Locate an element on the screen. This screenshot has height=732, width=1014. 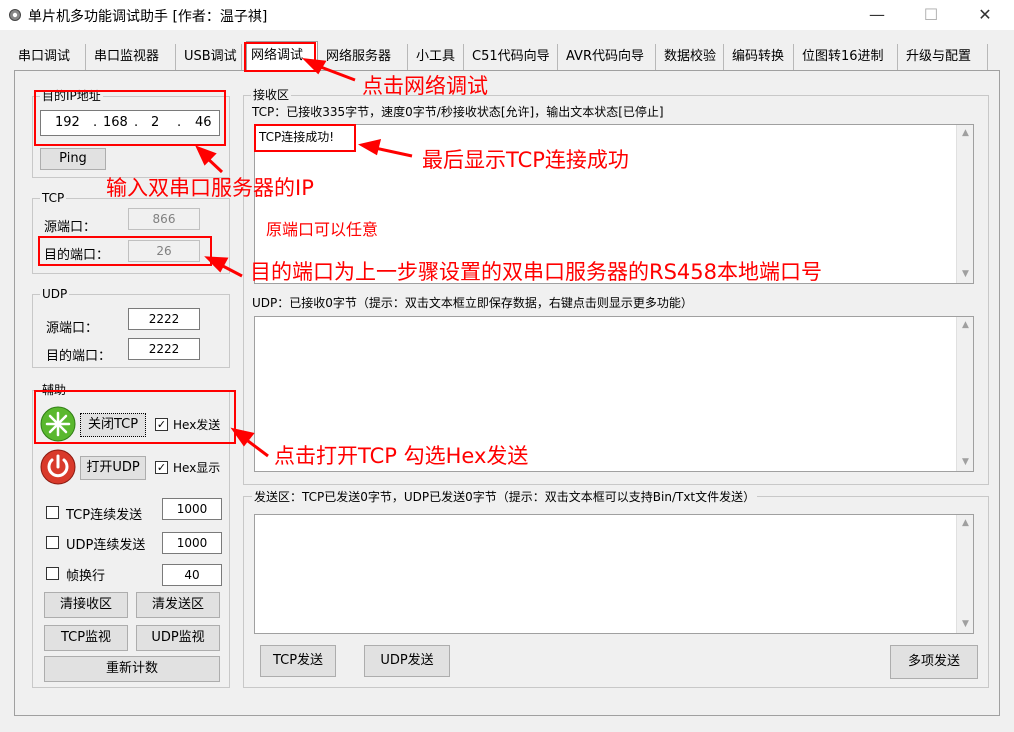
udp-loop-label: UDP连续发送 is located at coordinates (106, 545).